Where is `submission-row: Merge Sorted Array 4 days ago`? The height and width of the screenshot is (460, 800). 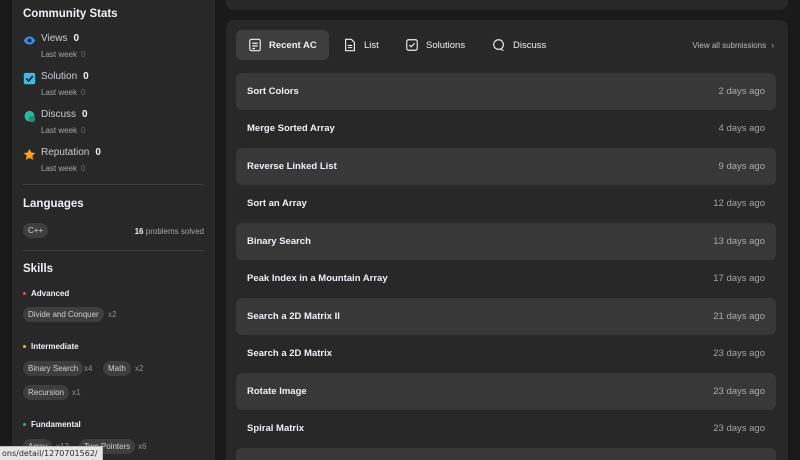
submission-row: Merge Sorted Array 4 days ago is located at coordinates (506, 128).